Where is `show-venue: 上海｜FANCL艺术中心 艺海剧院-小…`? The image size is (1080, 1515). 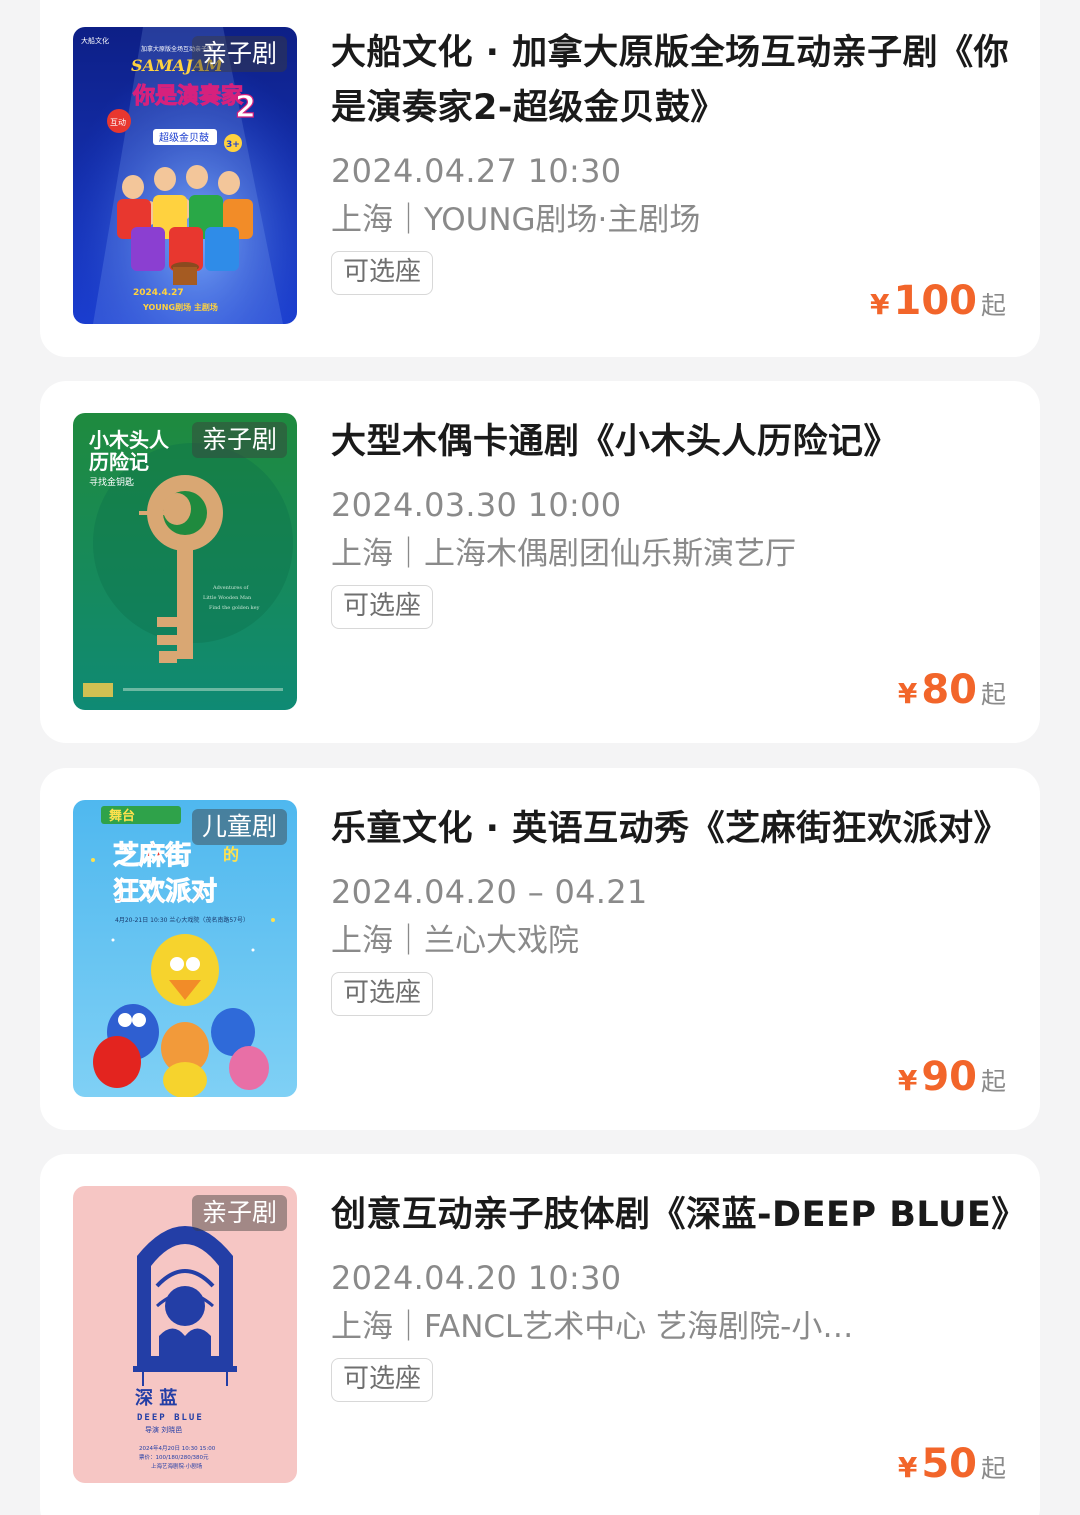 show-venue: 上海｜FANCL艺术中心 艺海剧院-小… is located at coordinates (592, 1327).